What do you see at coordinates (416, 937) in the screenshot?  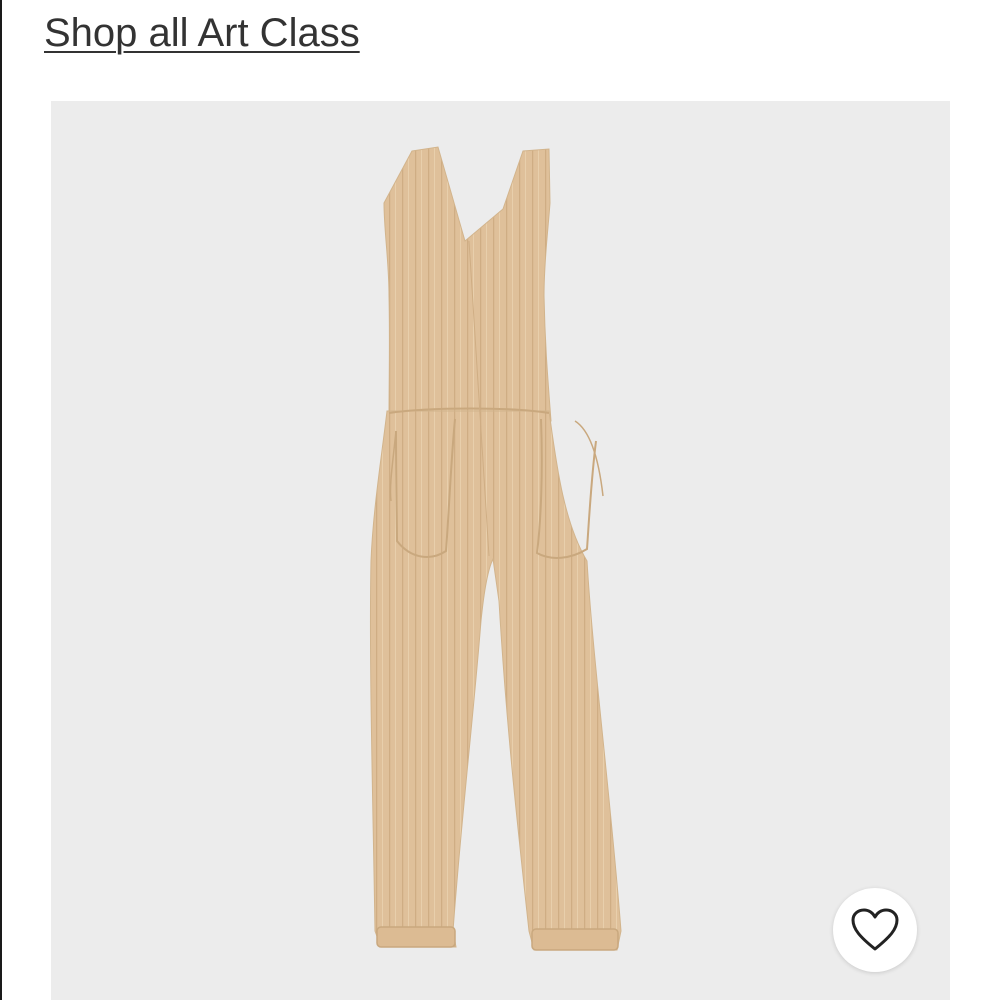 I see `left-cuff` at bounding box center [416, 937].